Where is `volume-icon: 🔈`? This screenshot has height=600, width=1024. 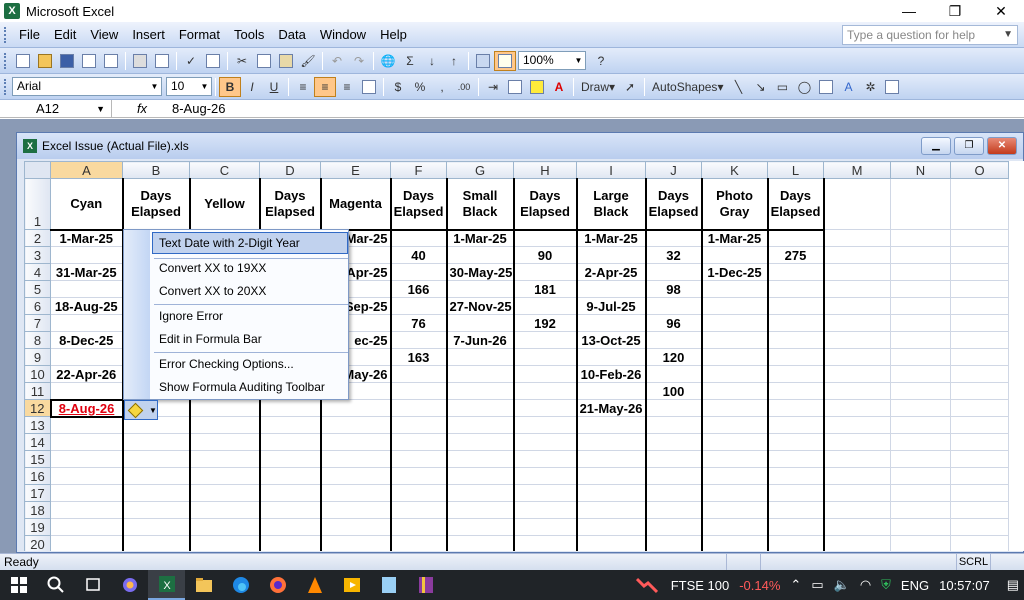 volume-icon: 🔈 is located at coordinates (842, 585).